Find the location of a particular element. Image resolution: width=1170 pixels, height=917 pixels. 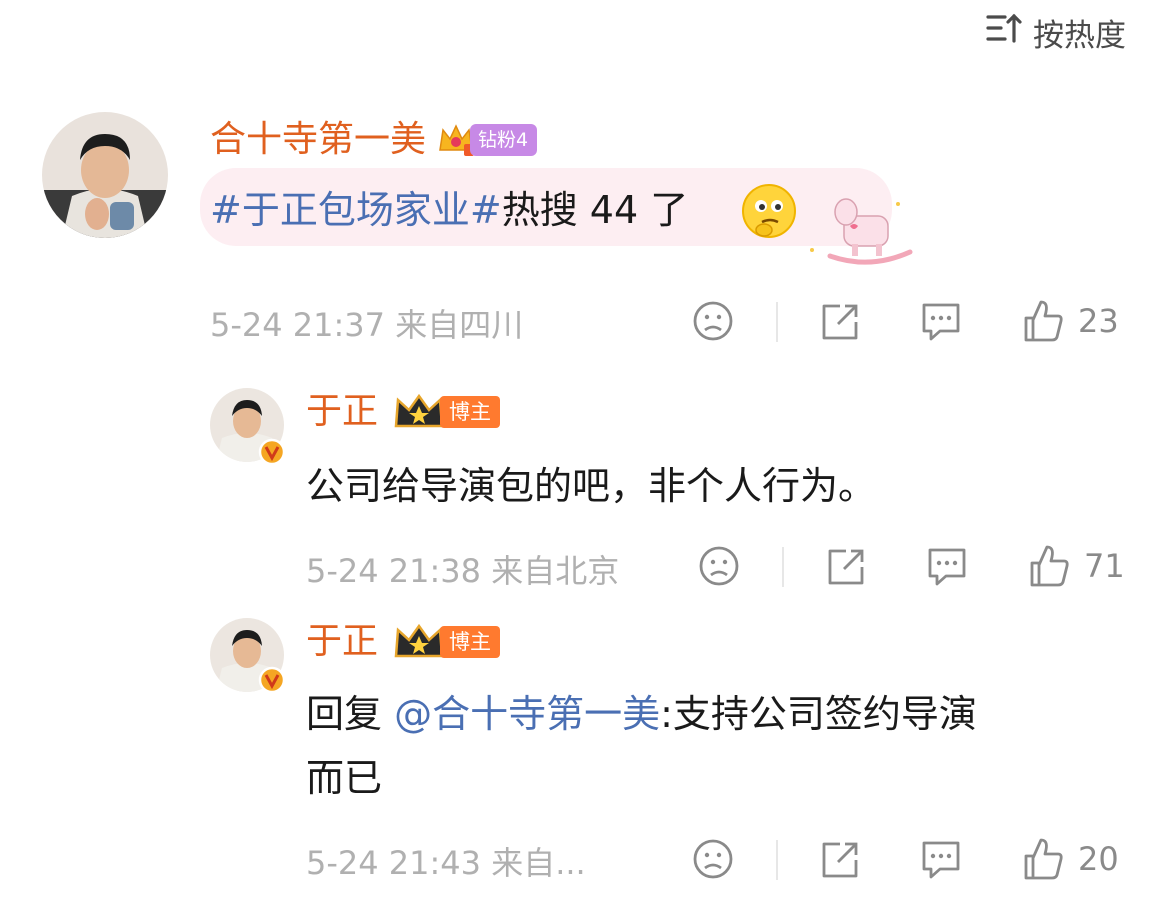

rocking-horse-decoration-icon is located at coordinates (857, 230).